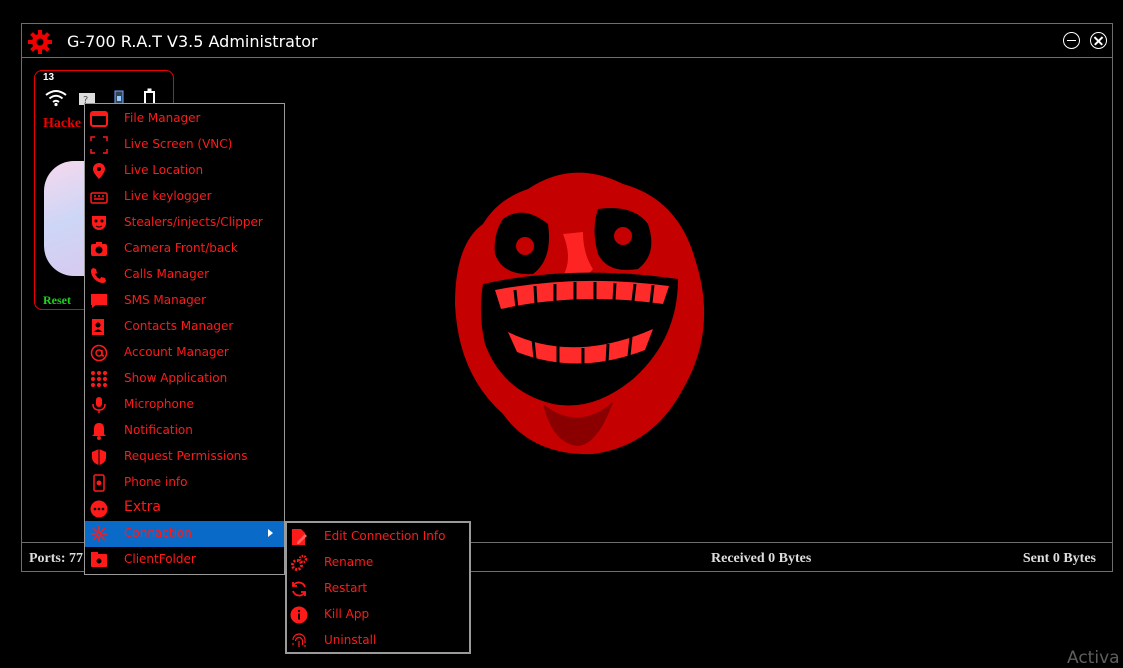 This screenshot has height=668, width=1123. I want to click on menu-item-stealers: Stealers/injects/Clipper, so click(184, 223).